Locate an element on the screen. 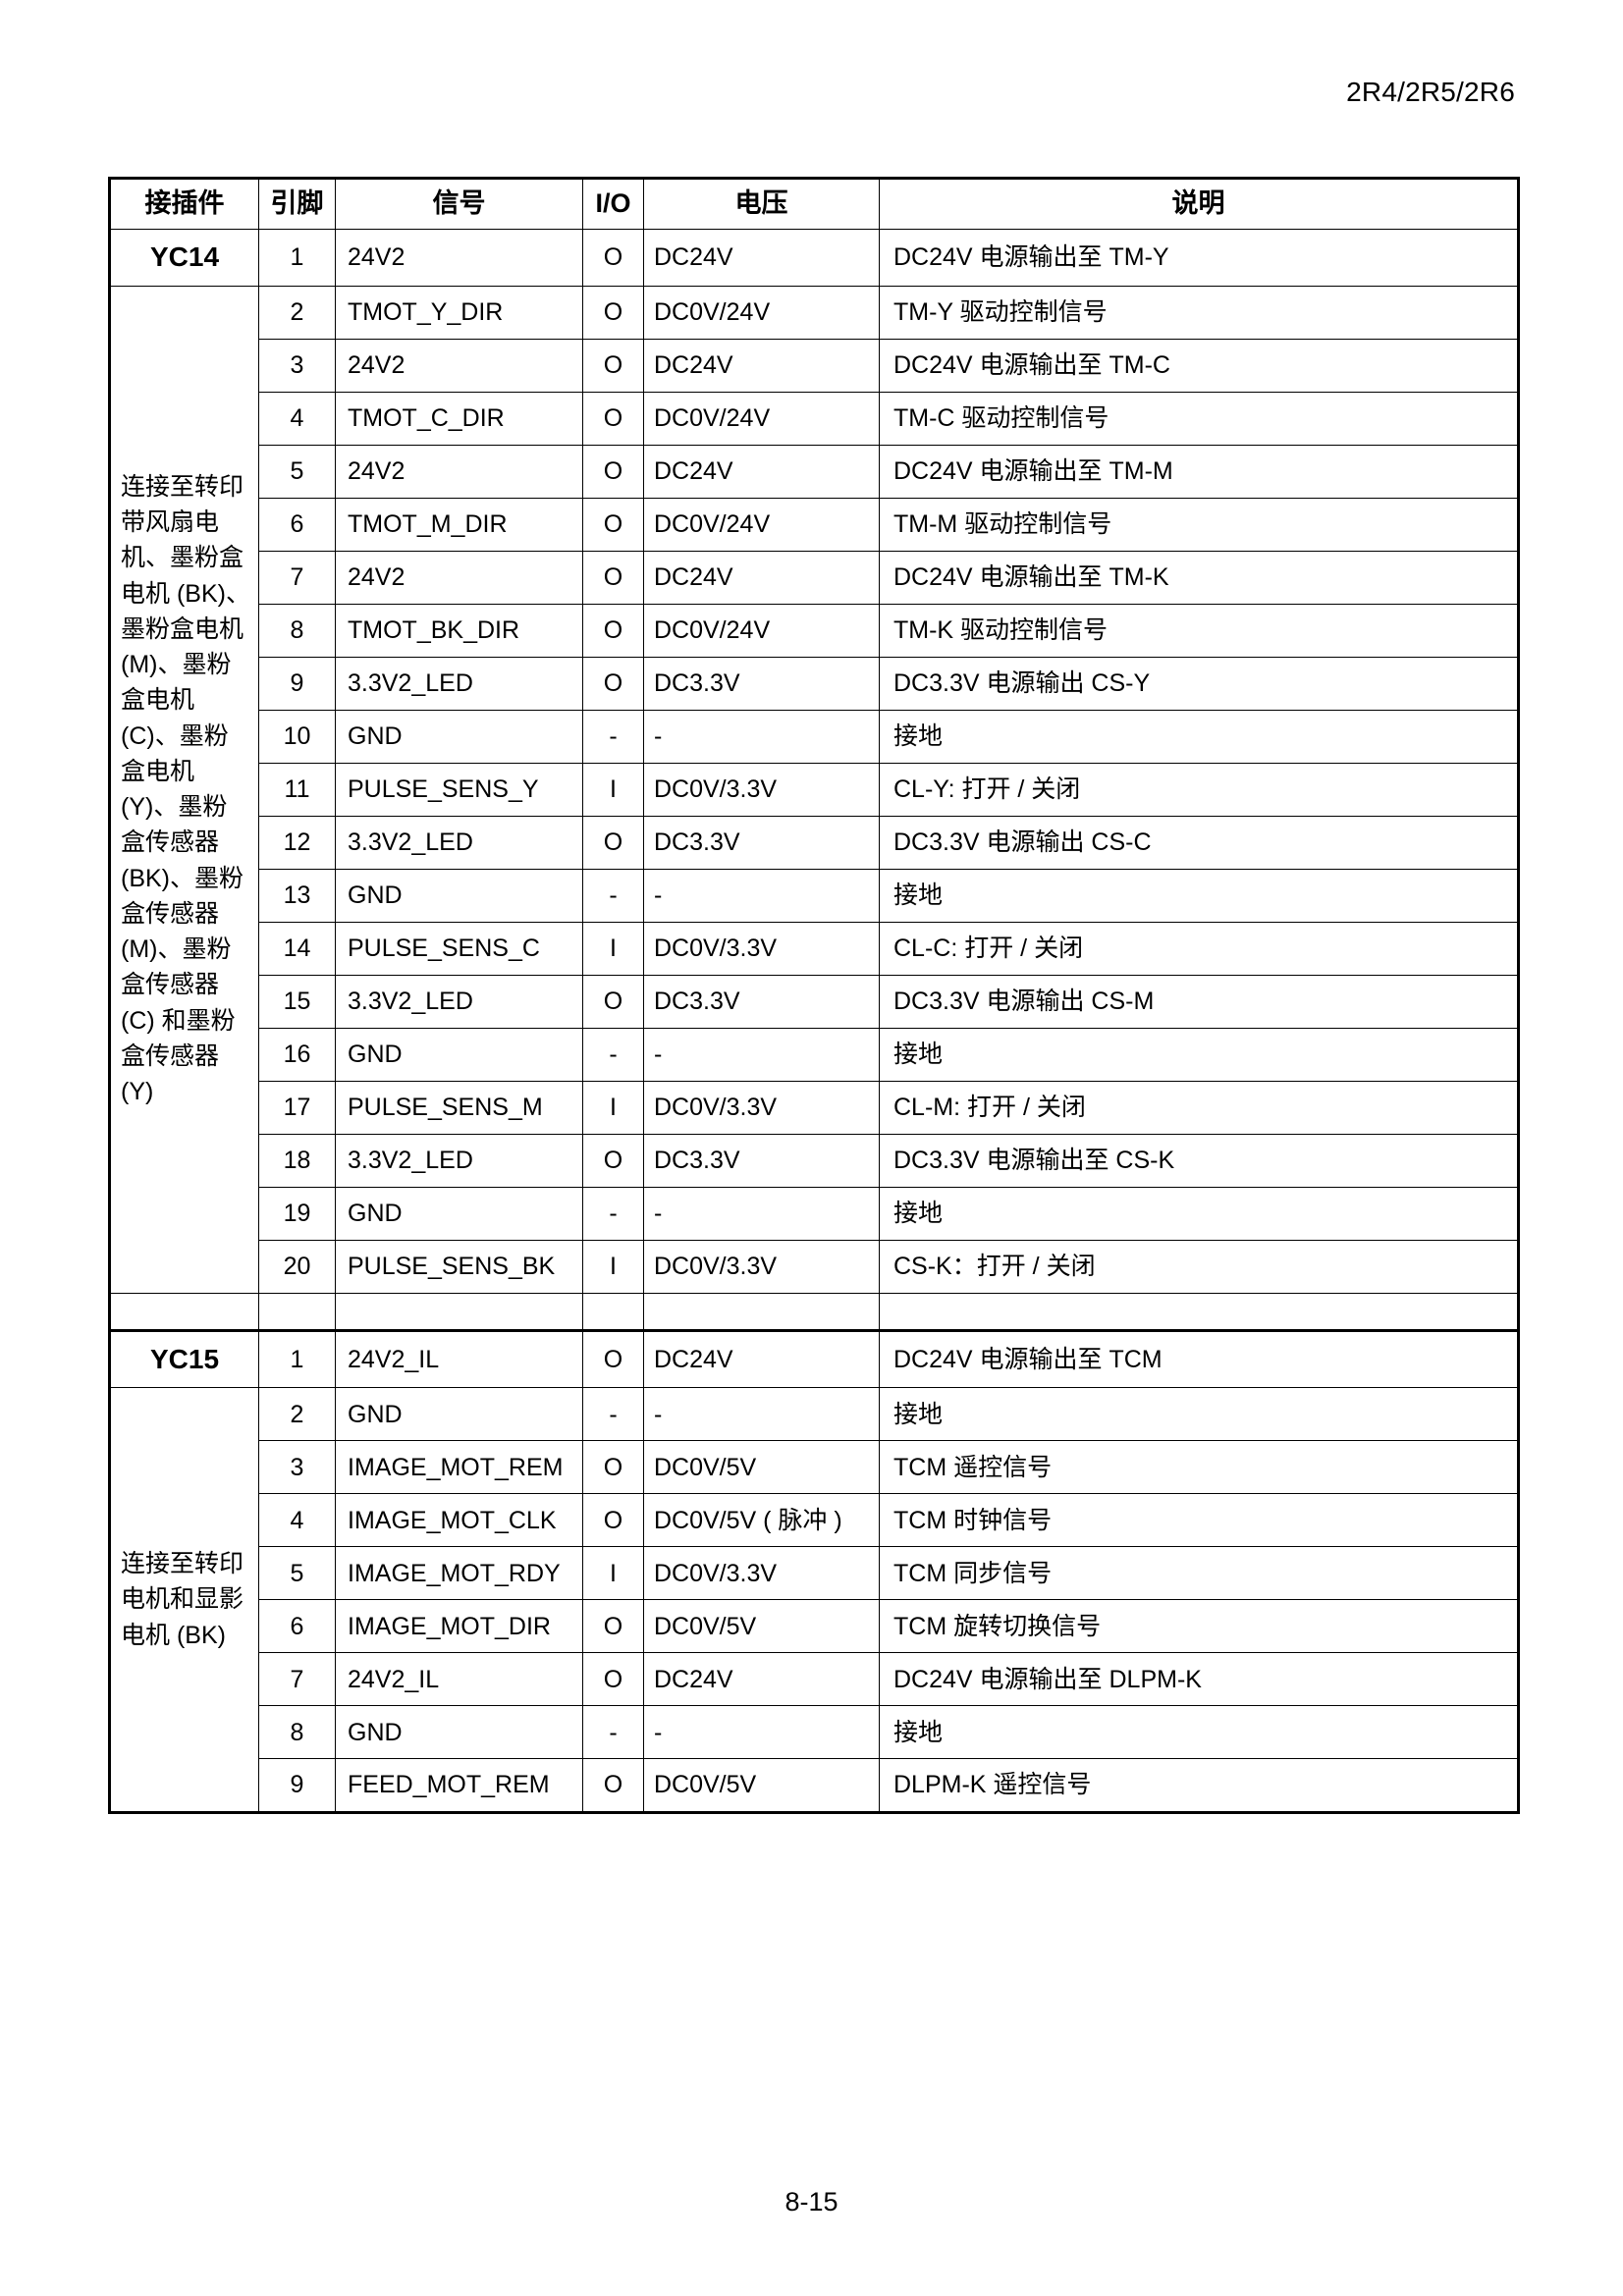 The image size is (1623, 2296). pin-cell: 5 is located at coordinates (297, 1574).